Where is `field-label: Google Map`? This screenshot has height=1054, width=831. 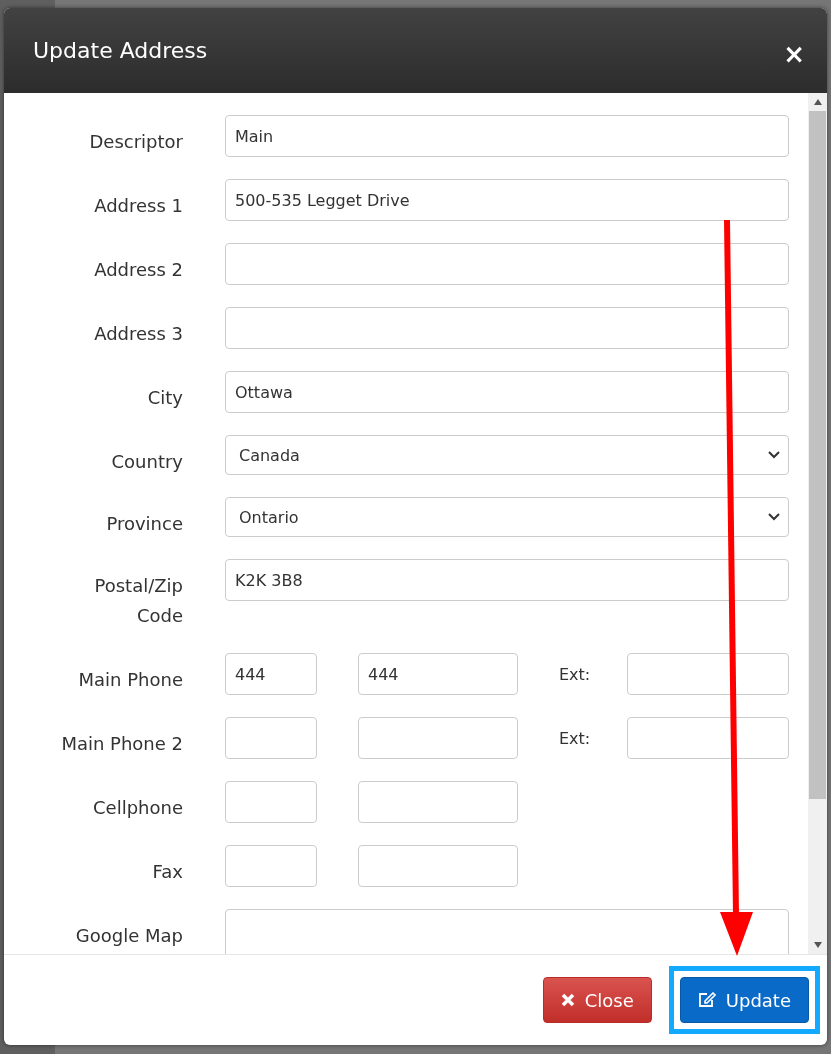
field-label: Google Map is located at coordinates (128, 936).